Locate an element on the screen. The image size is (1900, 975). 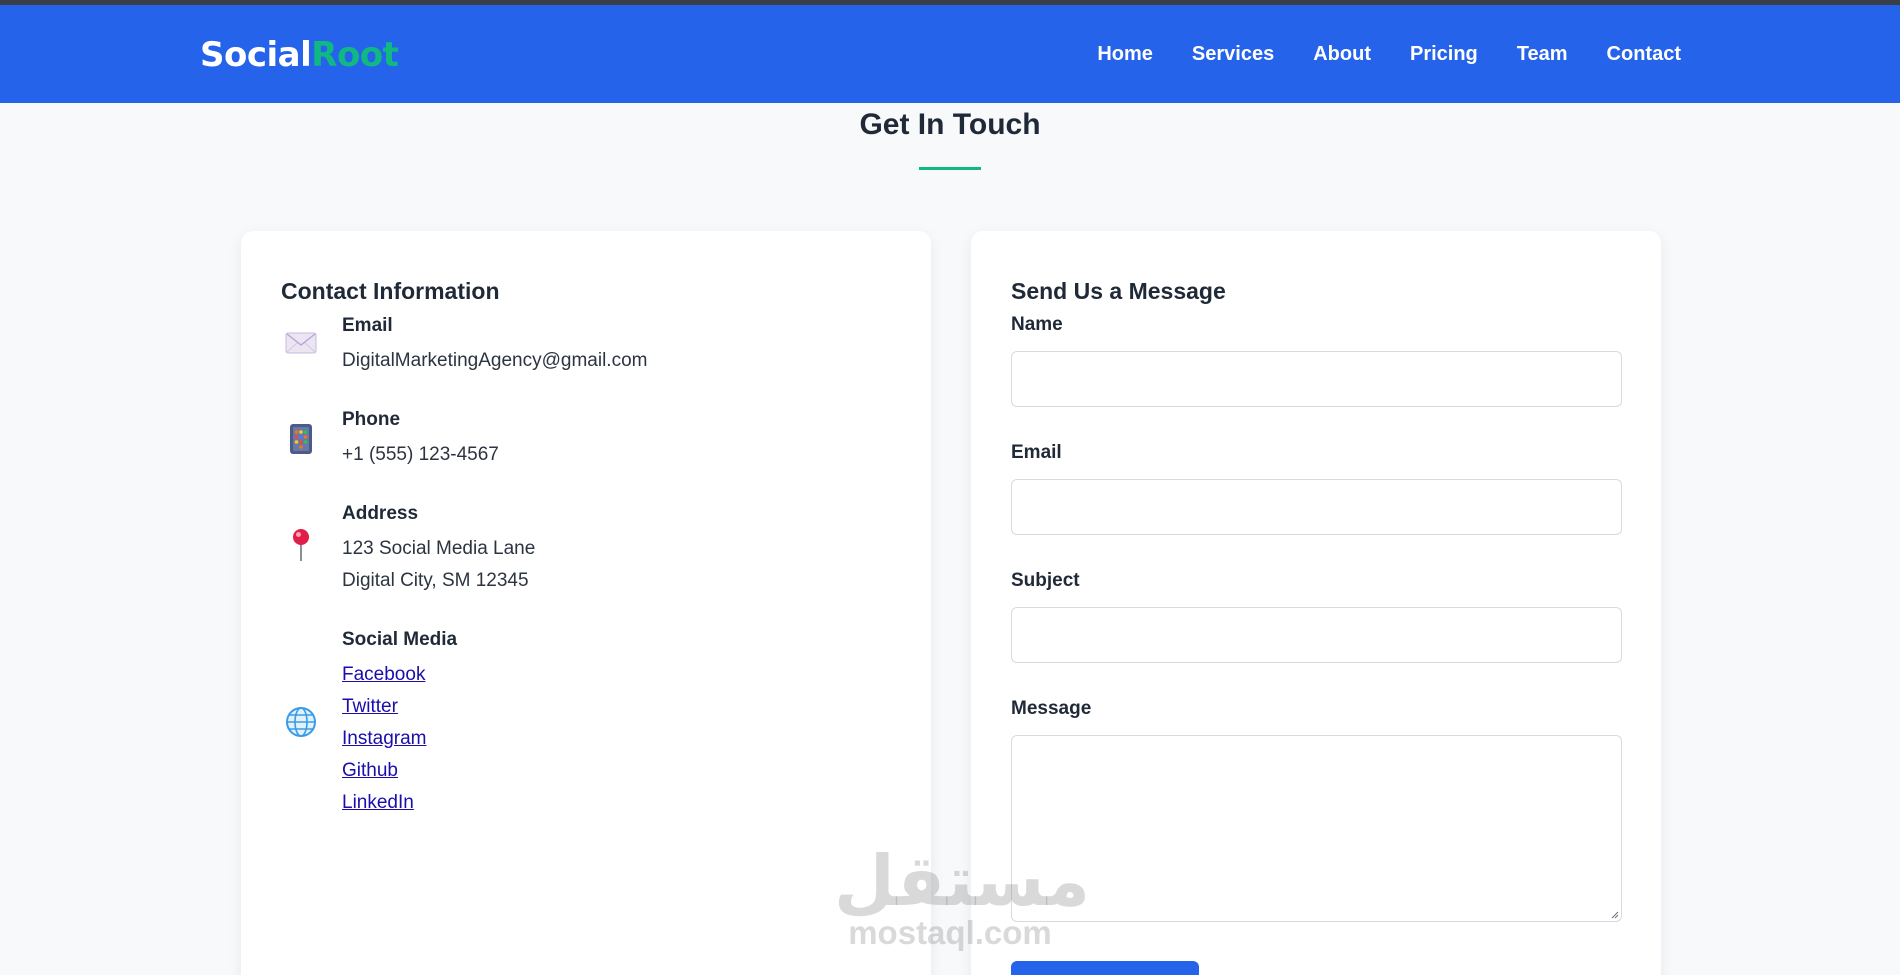
address-line-2: Digital City, SM 12345 is located at coordinates (435, 580).